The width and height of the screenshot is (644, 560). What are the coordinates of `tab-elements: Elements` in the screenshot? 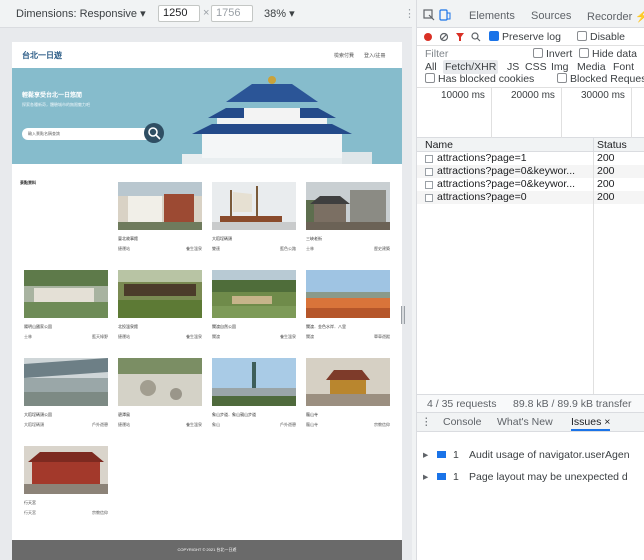 It's located at (492, 16).